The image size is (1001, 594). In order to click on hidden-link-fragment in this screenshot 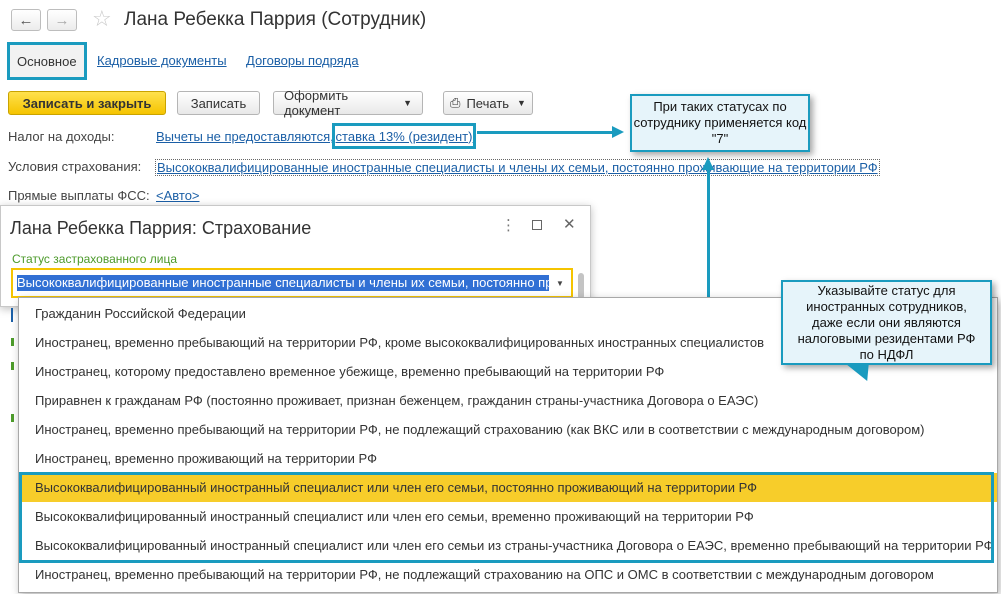, I will do `click(12, 316)`.